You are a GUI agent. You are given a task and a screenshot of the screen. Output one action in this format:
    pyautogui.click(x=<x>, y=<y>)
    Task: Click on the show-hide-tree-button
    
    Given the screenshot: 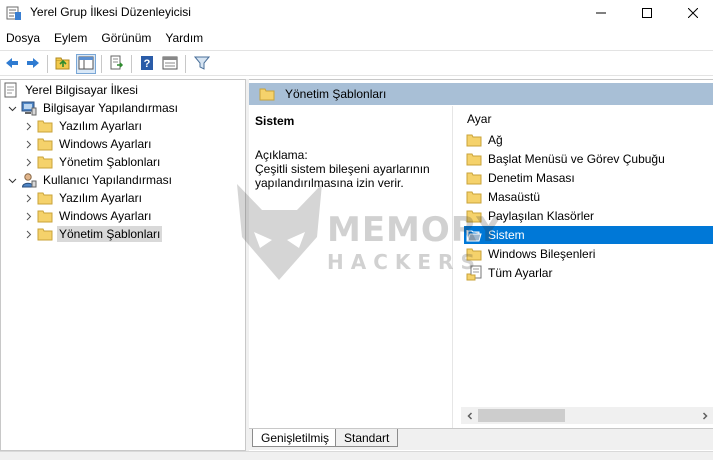 What is the action you would take?
    pyautogui.click(x=86, y=64)
    